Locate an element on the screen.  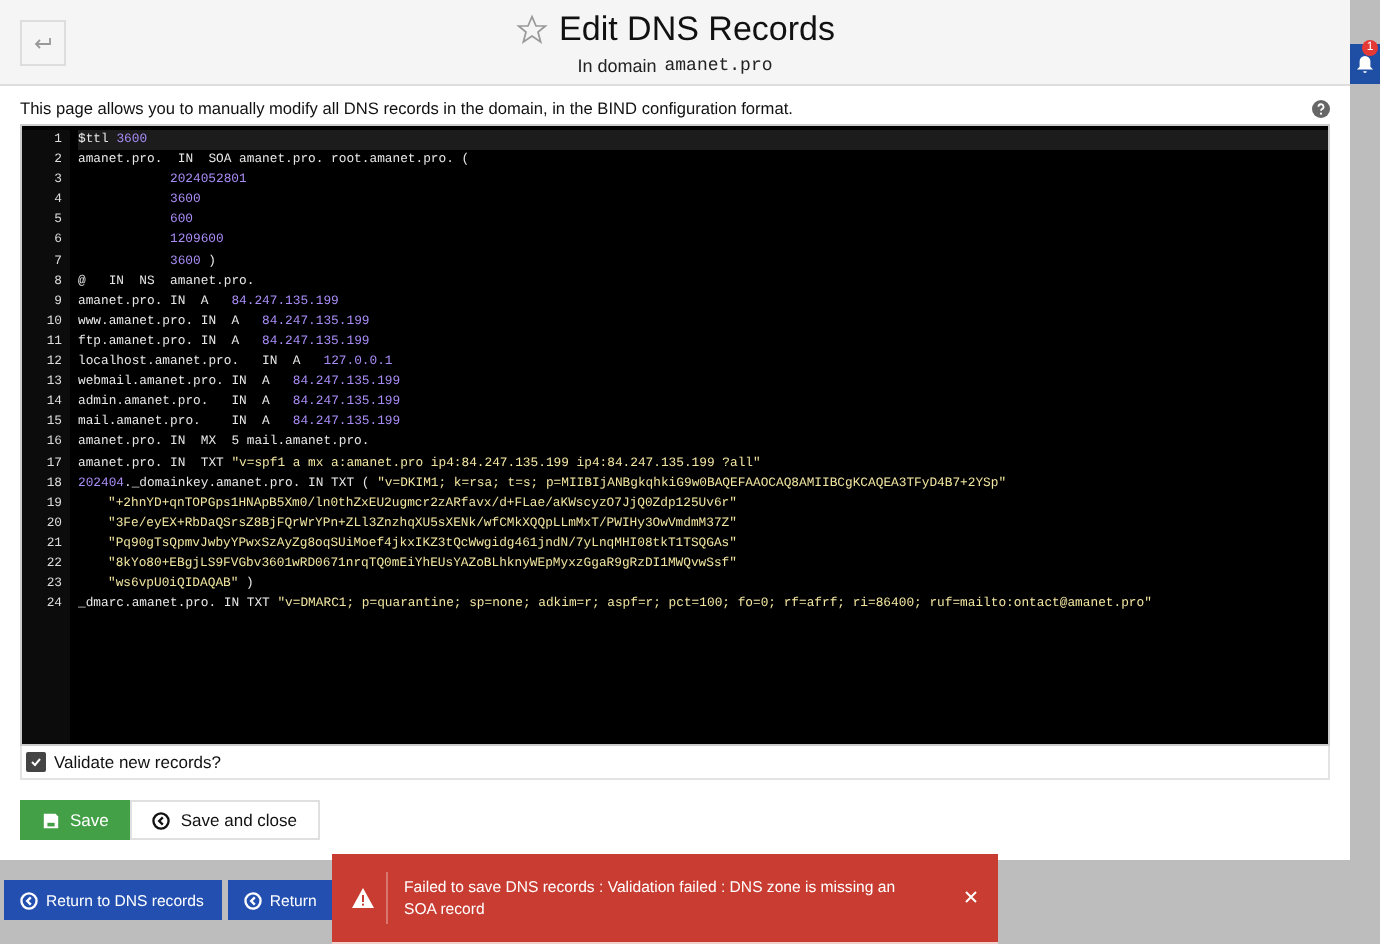
subtitle-label: In domain is located at coordinates (617, 65).